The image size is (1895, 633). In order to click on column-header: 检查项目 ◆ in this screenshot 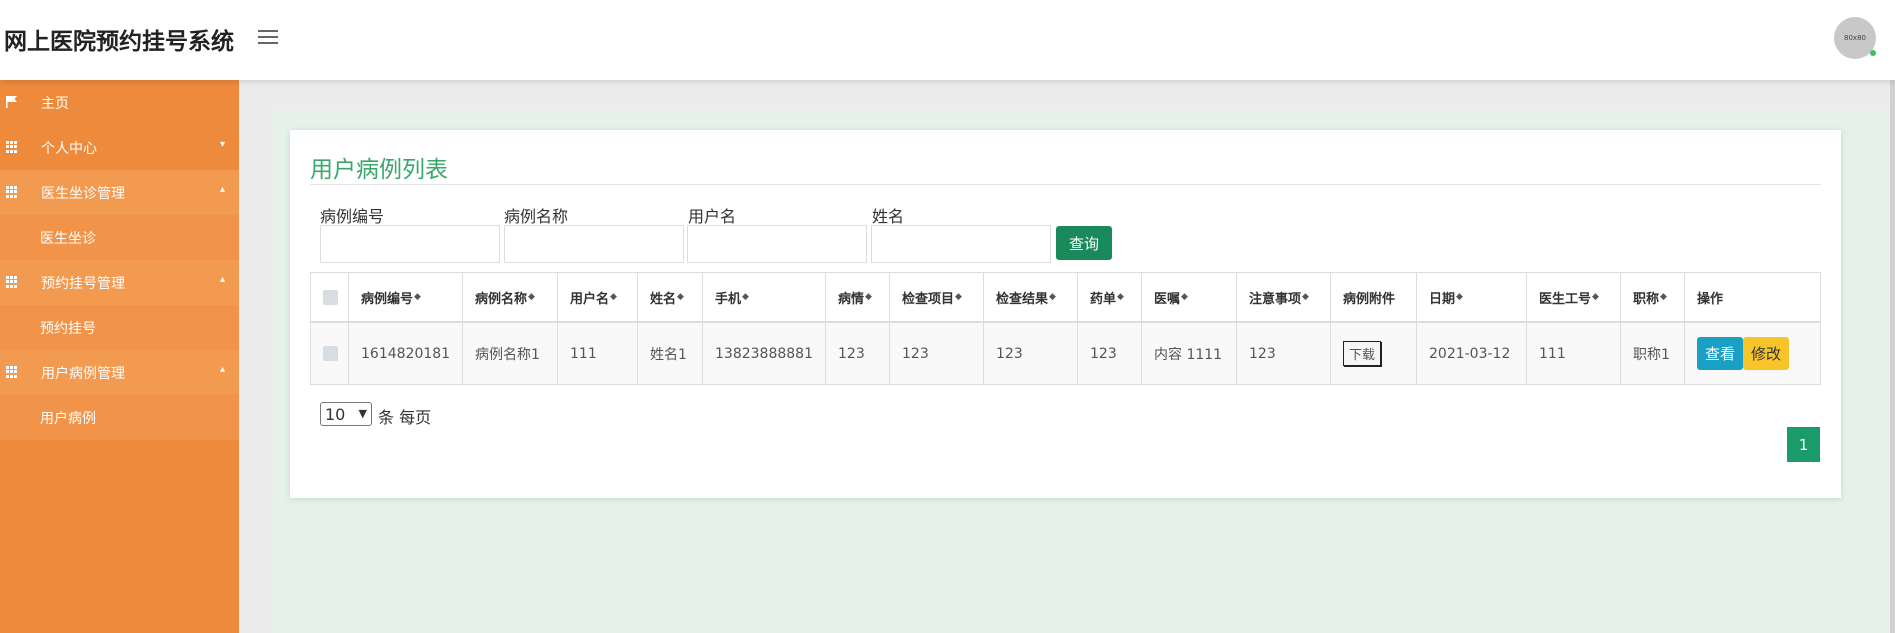, I will do `click(937, 297)`.